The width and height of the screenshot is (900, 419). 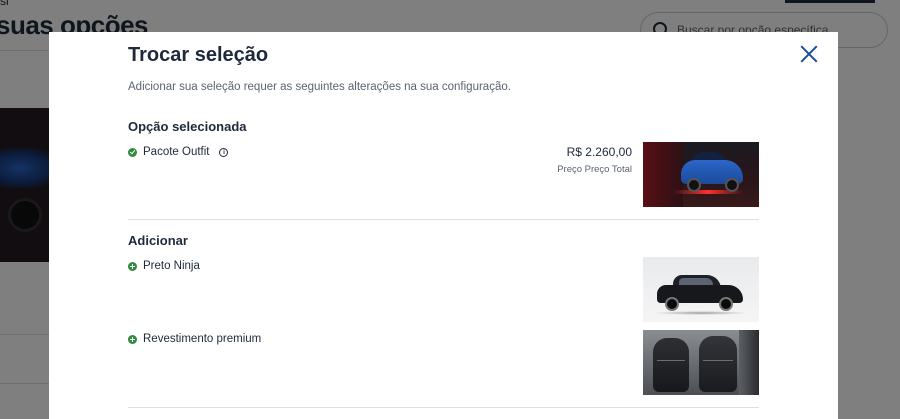 I want to click on selected-option-item: Pacote Outfit i, so click(x=178, y=152).